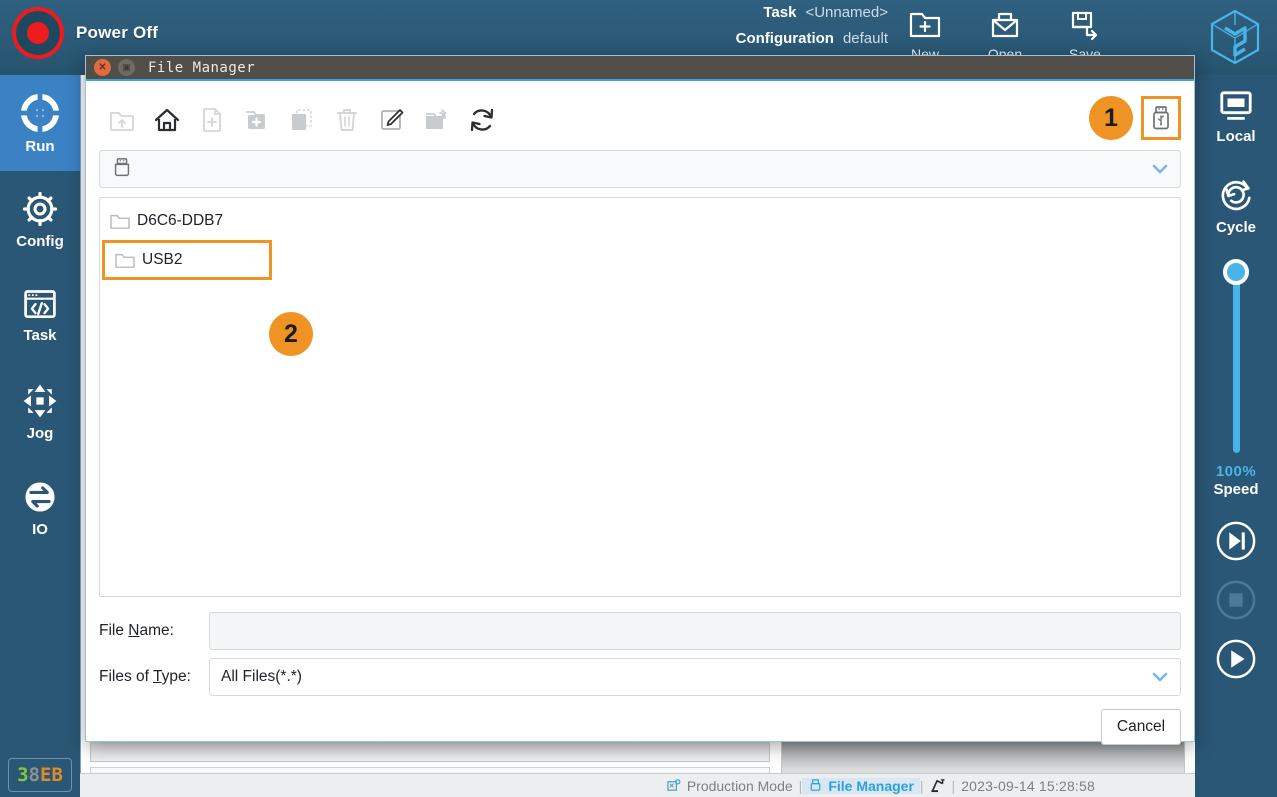 The image size is (1277, 797). I want to click on dialog-title-label: File Manager, so click(202, 67).